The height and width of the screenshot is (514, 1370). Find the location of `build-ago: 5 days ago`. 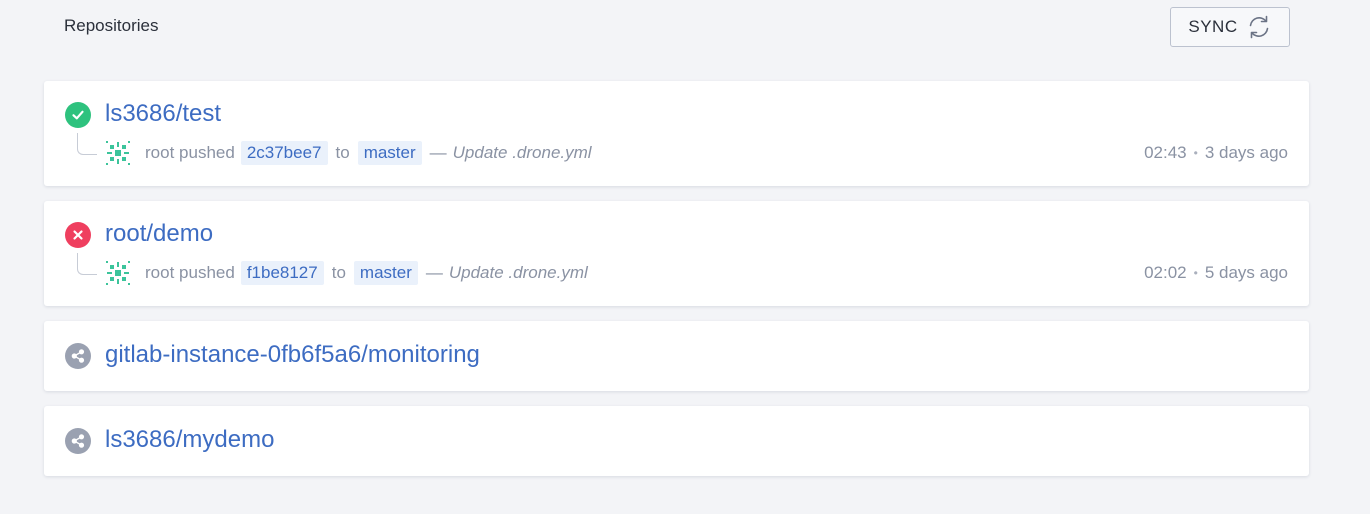

build-ago: 5 days ago is located at coordinates (1246, 272).